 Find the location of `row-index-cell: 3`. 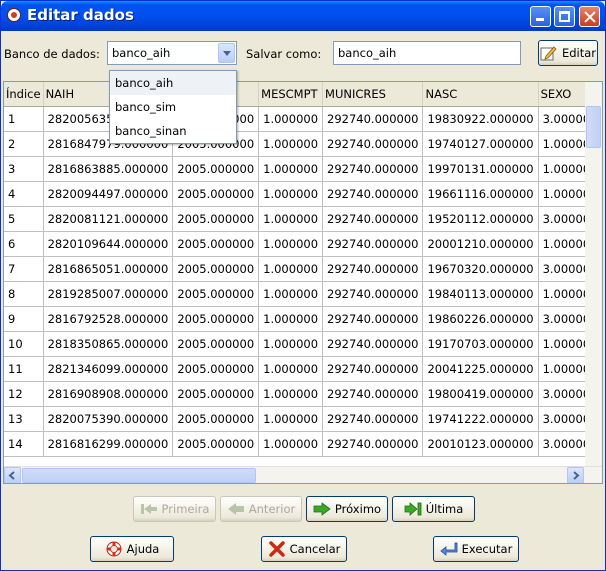

row-index-cell: 3 is located at coordinates (24, 169).